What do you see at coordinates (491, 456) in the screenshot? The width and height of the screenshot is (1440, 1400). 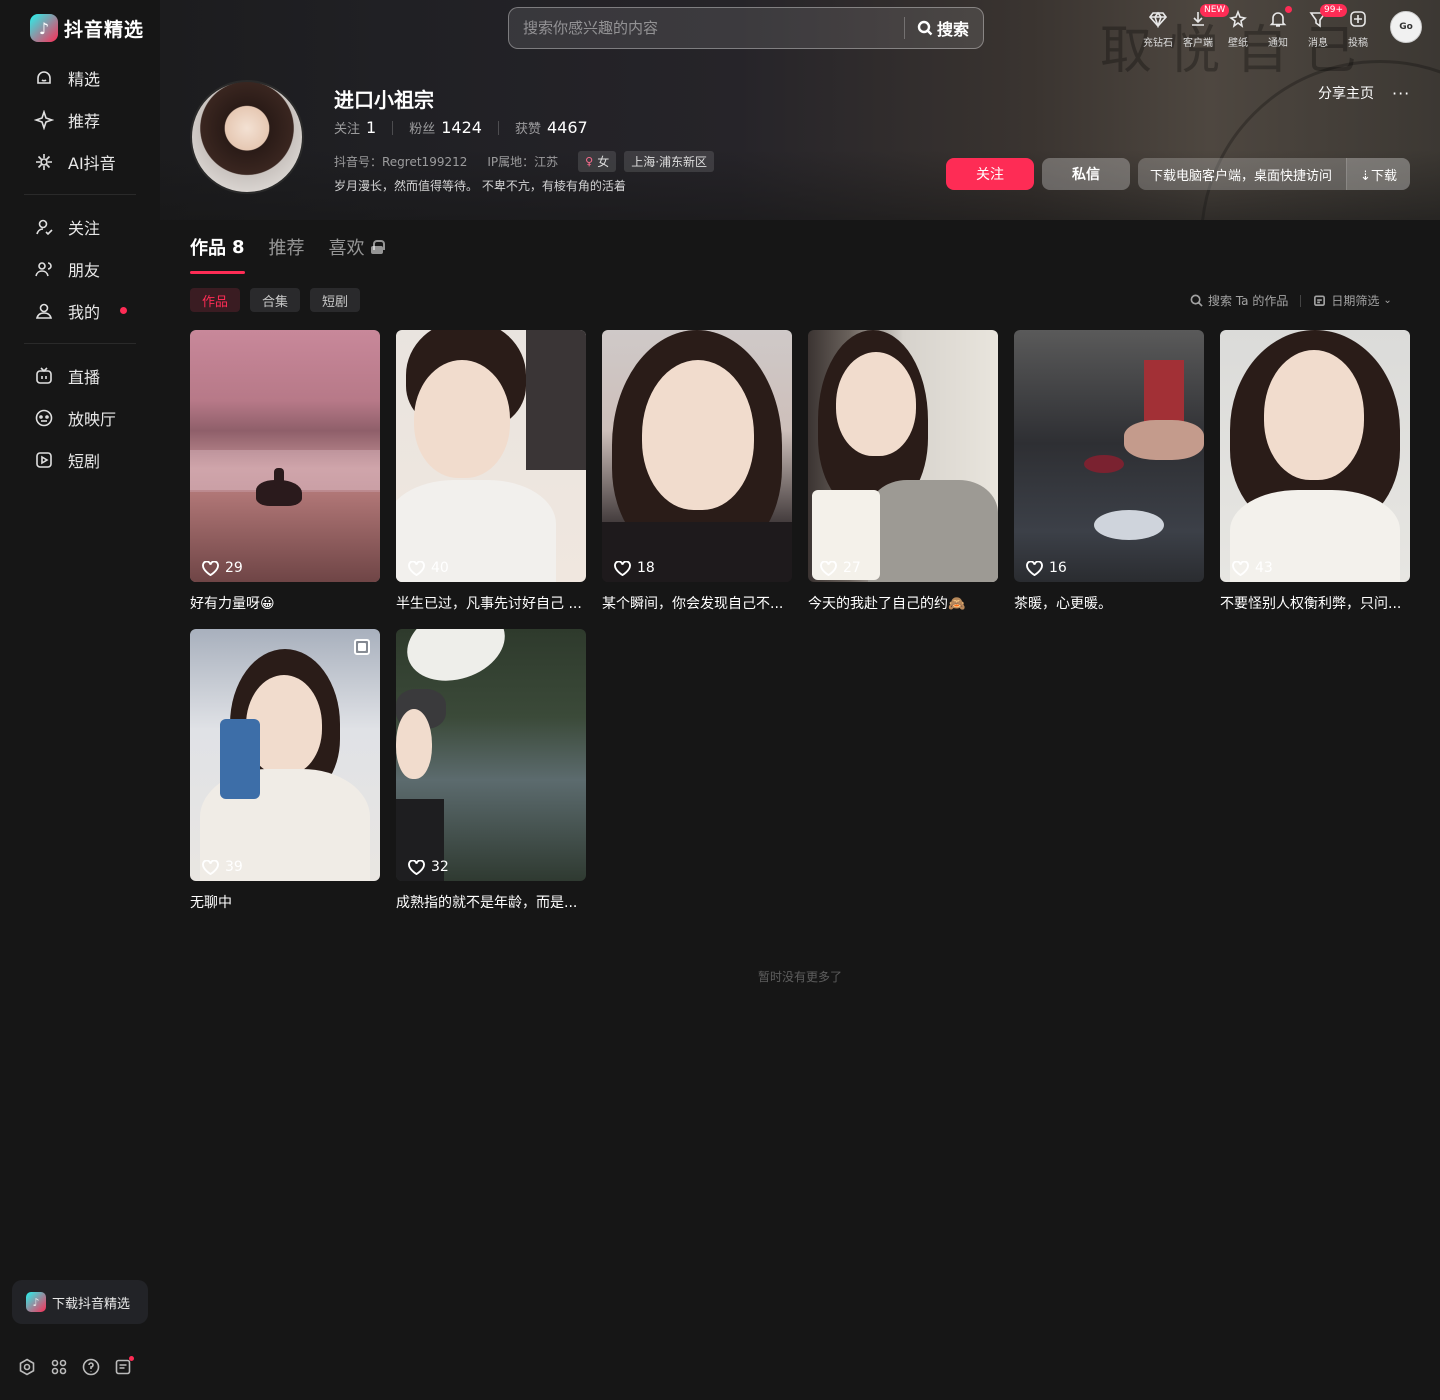 I see `video-thumbnail: 40` at bounding box center [491, 456].